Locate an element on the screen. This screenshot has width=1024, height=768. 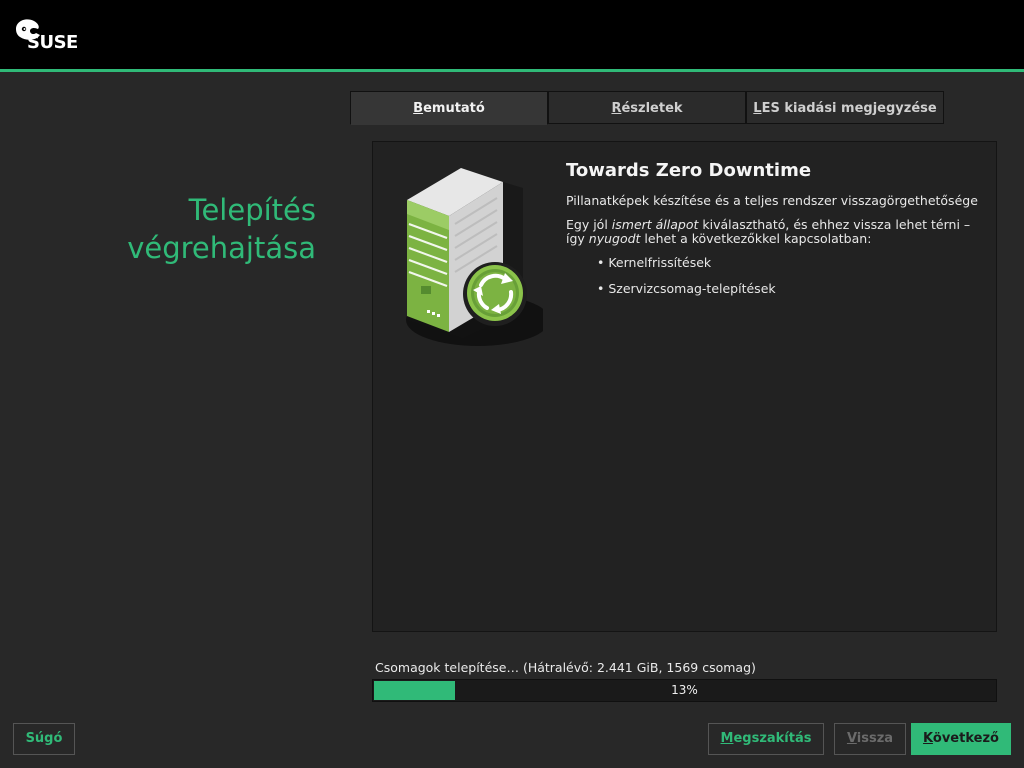
tab-details: Részletek is located at coordinates (647, 107).